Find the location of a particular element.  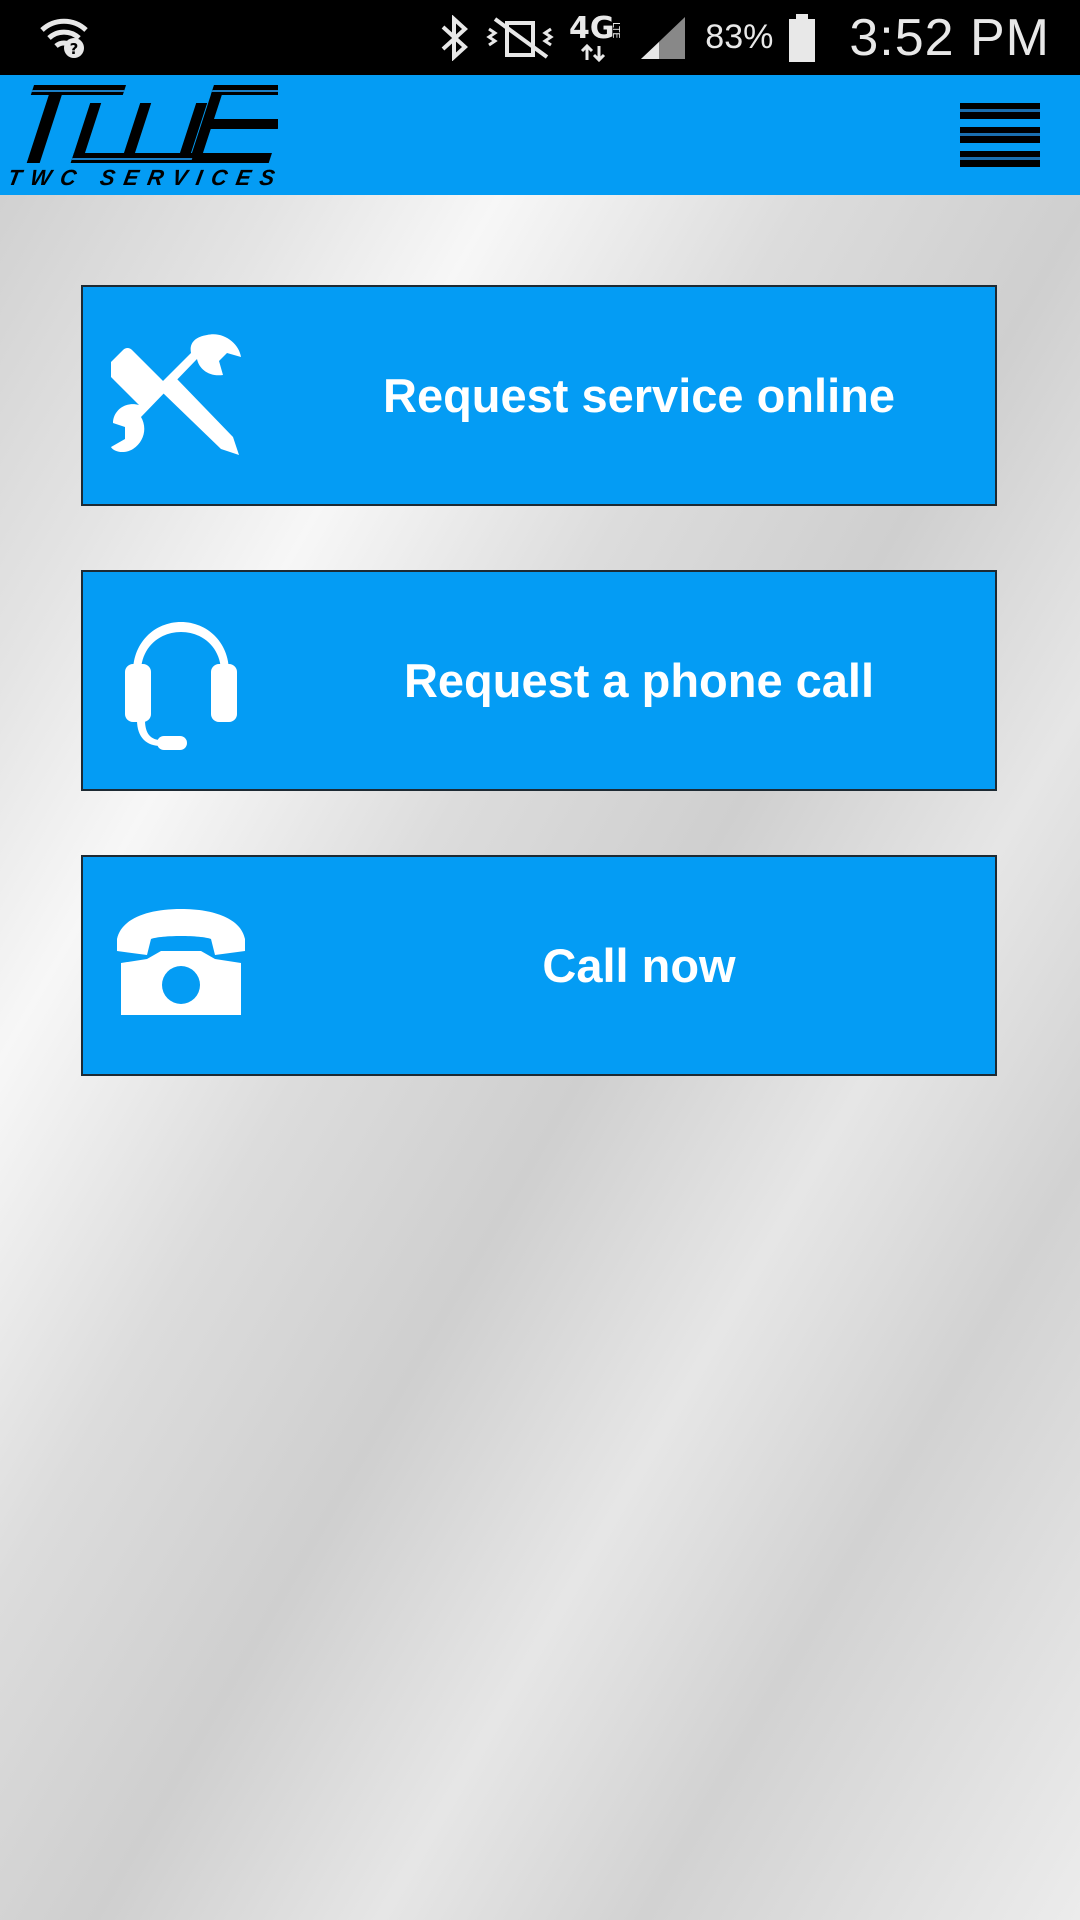

status-bar: ? 4G LTE 83% 3:52 PM is located at coordinates (540, 37).